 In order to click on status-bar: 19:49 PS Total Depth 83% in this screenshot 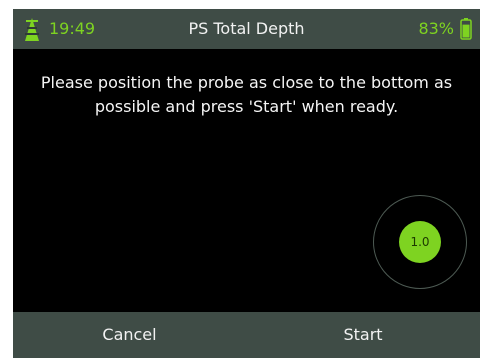, I will do `click(246, 29)`.